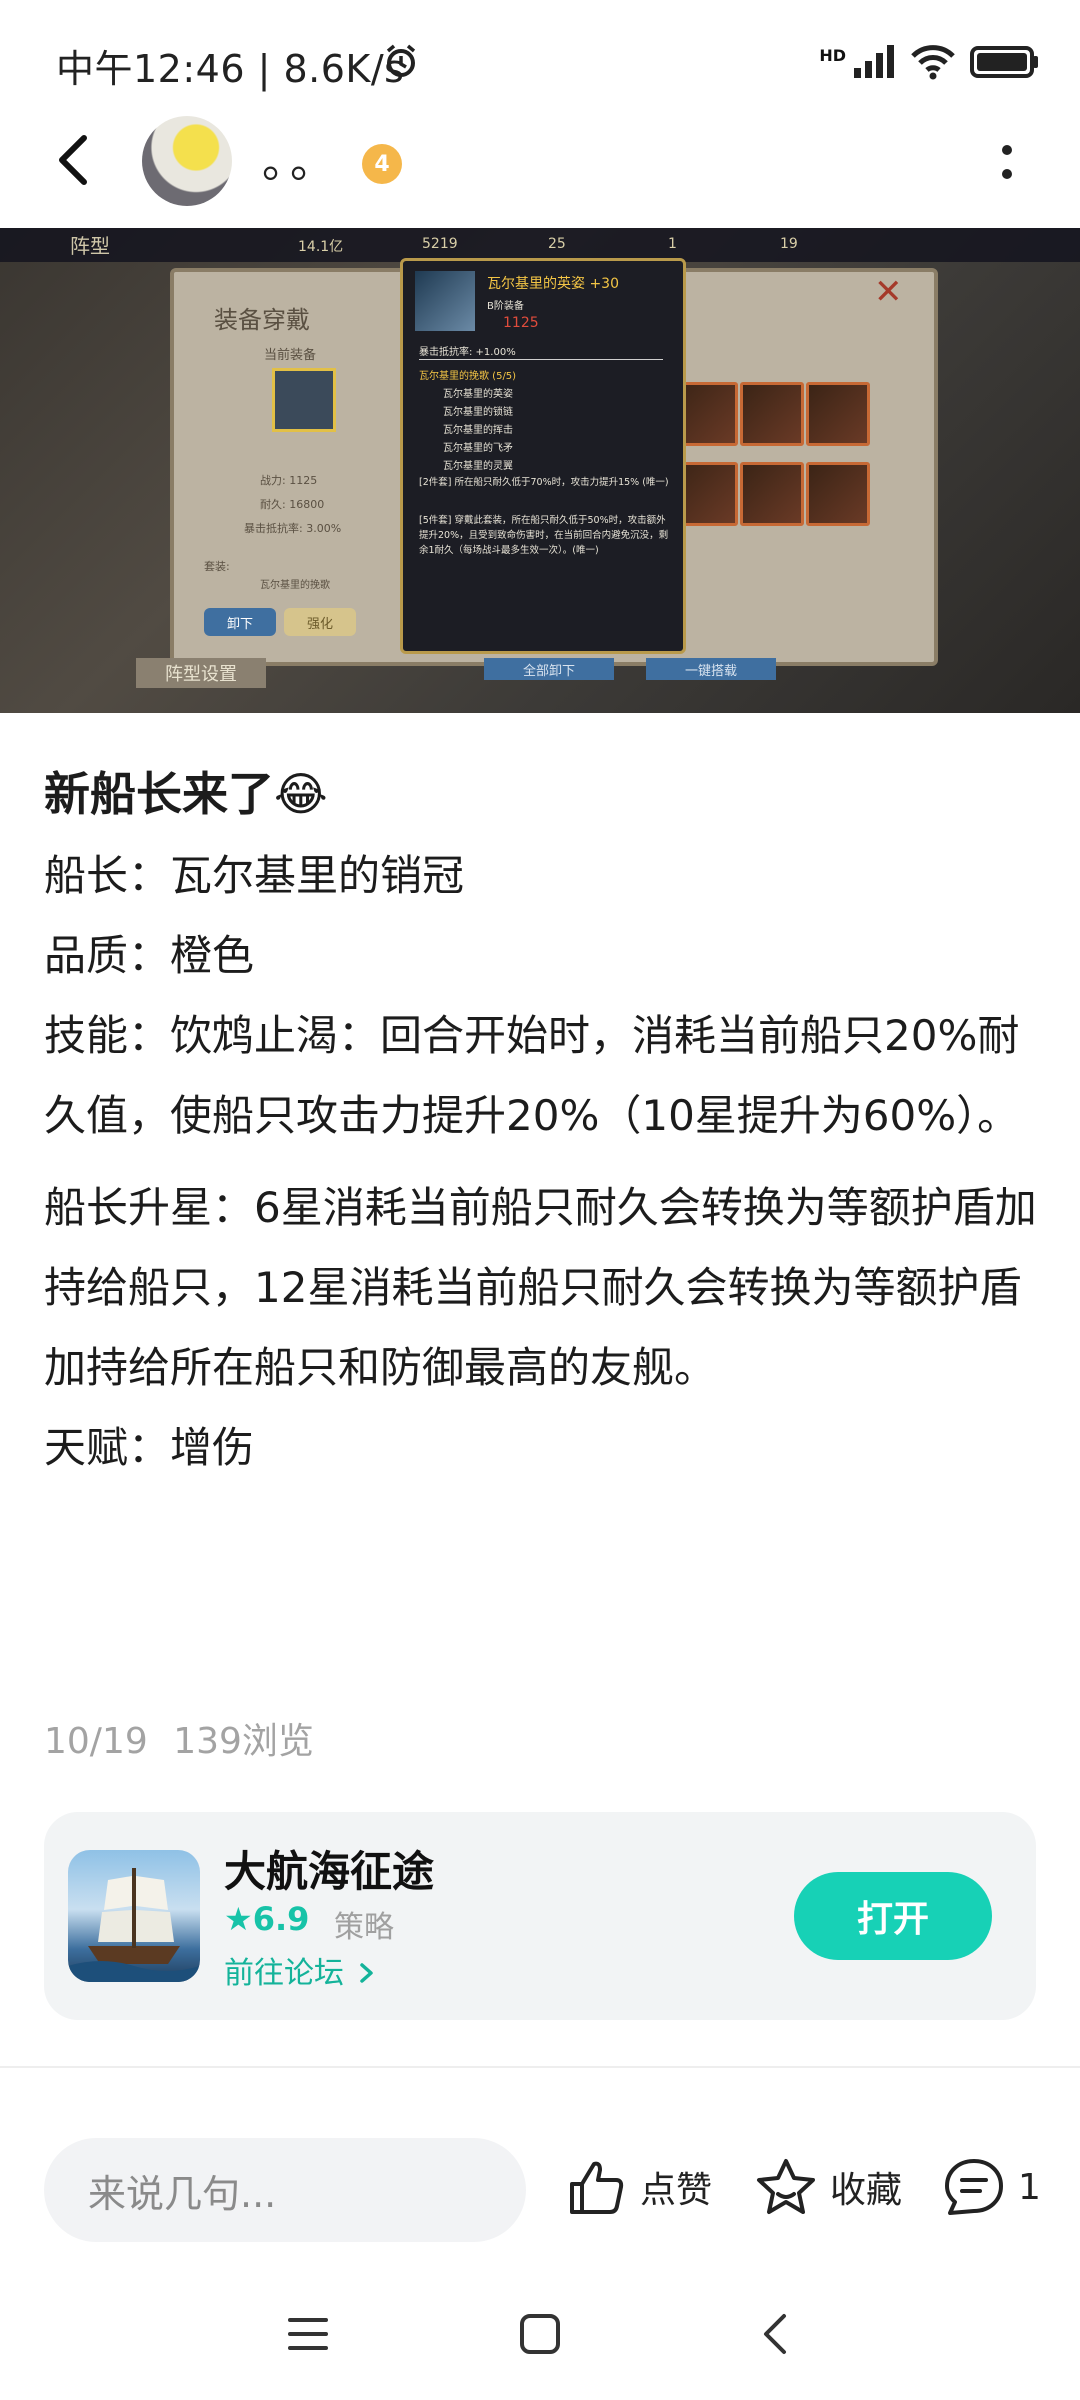  I want to click on game-app-icon, so click(134, 1916).